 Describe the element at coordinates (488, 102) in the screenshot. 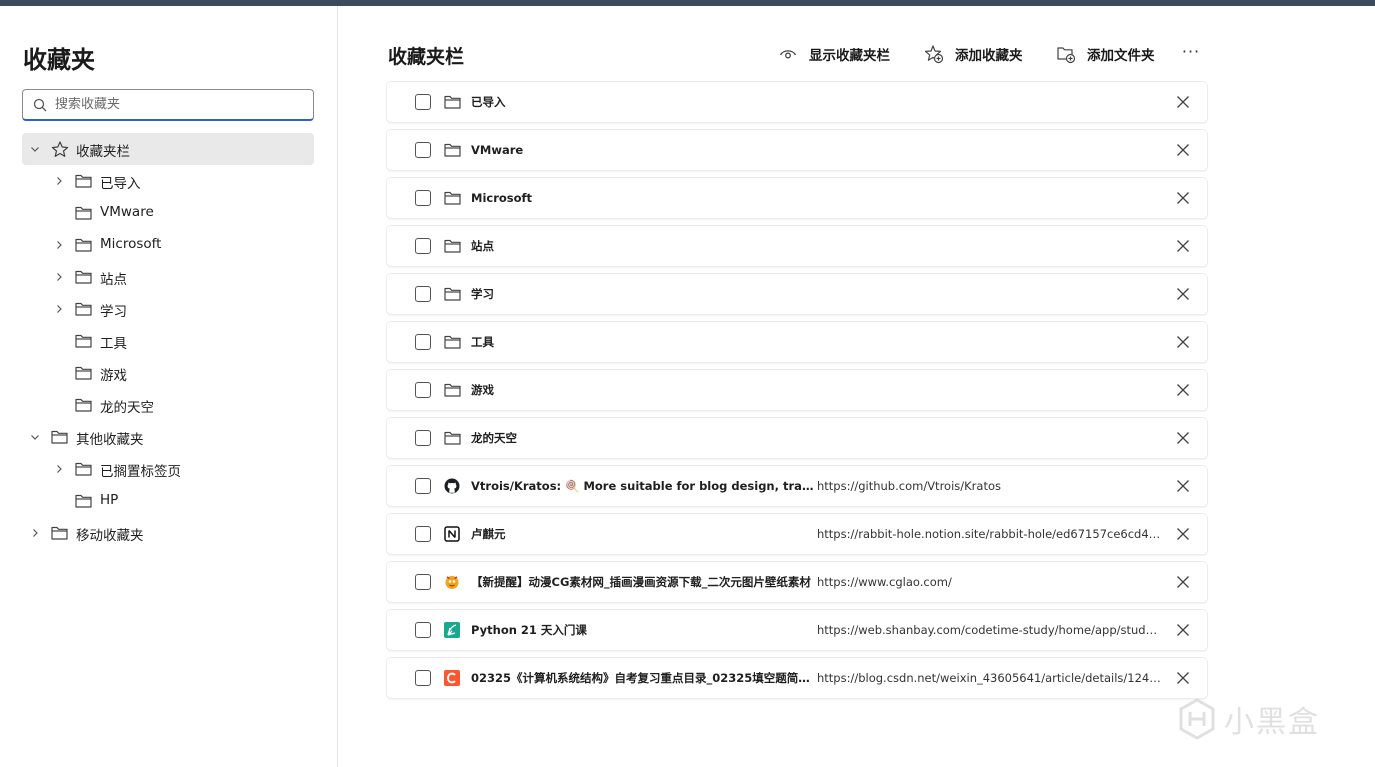

I see `favorite-name: 已导入` at that location.